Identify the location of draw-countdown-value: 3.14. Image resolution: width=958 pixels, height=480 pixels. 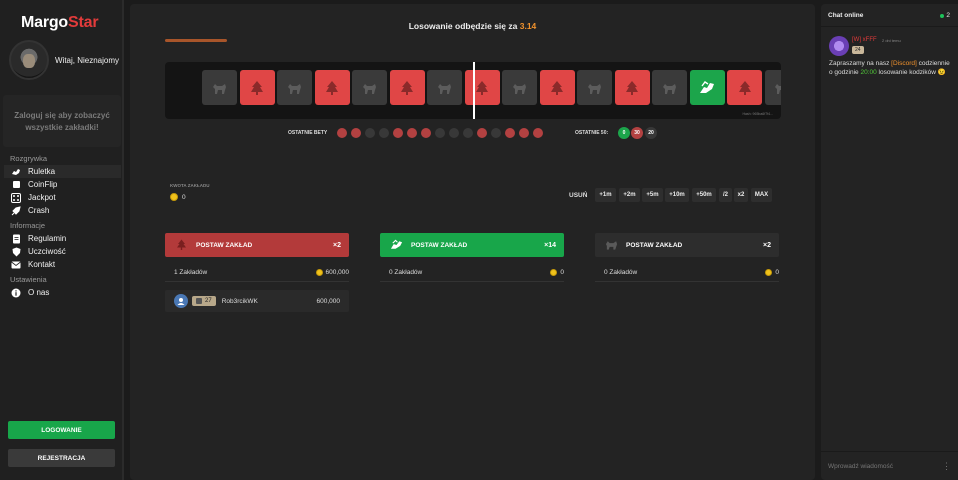
(528, 26).